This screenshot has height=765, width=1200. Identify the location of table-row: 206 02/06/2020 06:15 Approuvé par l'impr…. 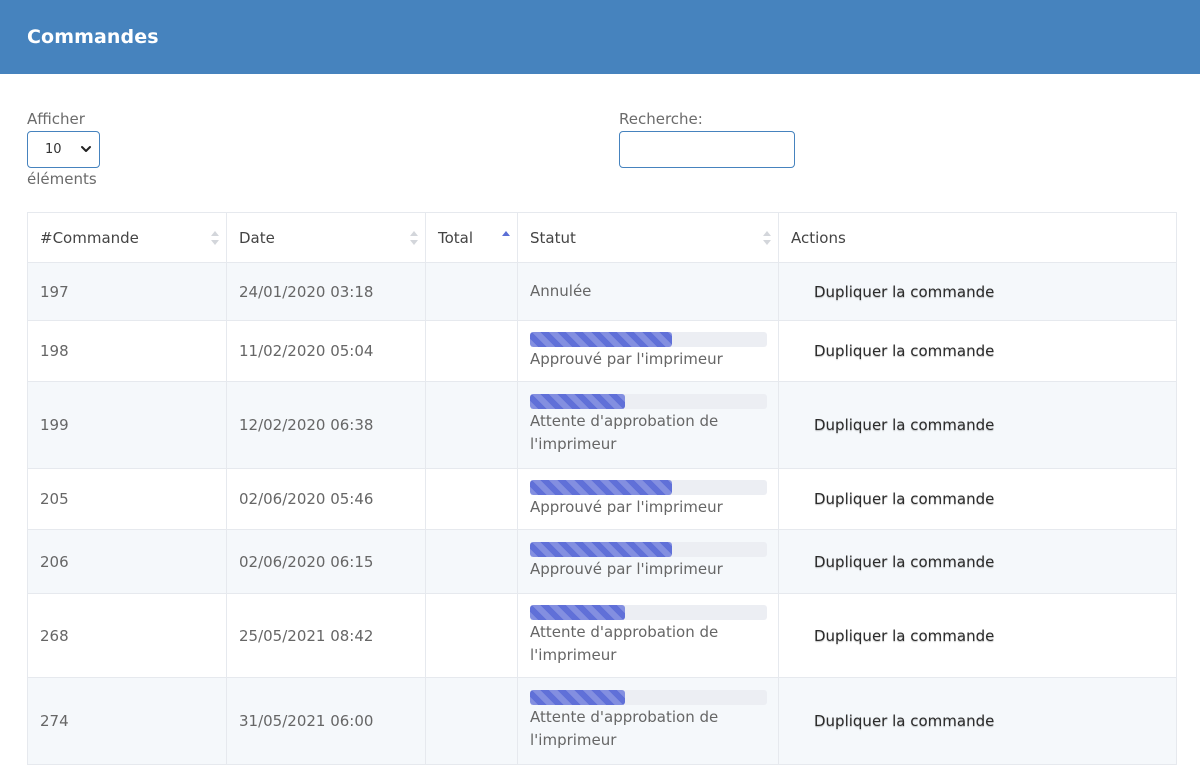
(602, 561).